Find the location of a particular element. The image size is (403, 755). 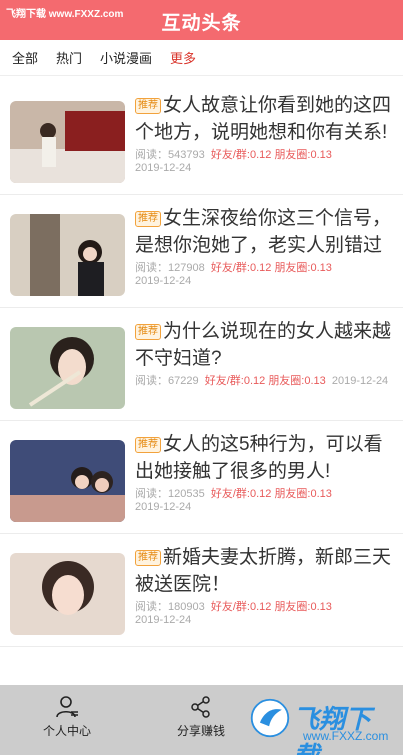

read-count: 543793 is located at coordinates (186, 155).